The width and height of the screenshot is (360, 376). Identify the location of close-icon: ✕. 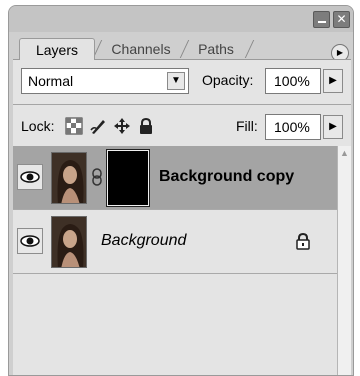
(341, 19).